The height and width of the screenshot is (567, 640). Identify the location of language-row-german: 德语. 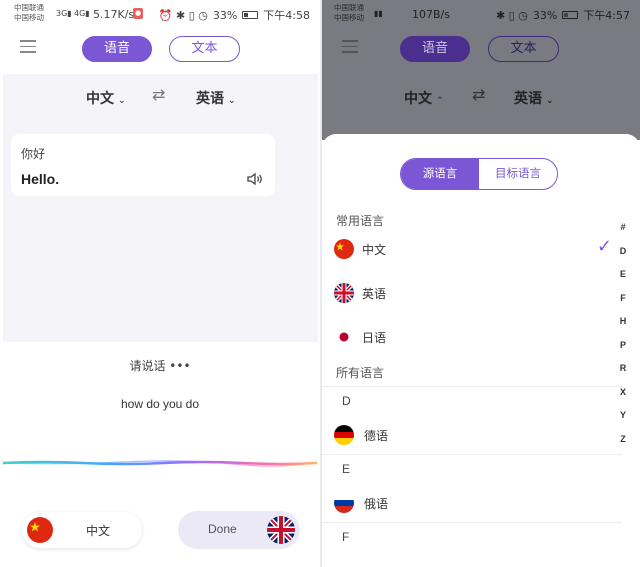
(467, 434).